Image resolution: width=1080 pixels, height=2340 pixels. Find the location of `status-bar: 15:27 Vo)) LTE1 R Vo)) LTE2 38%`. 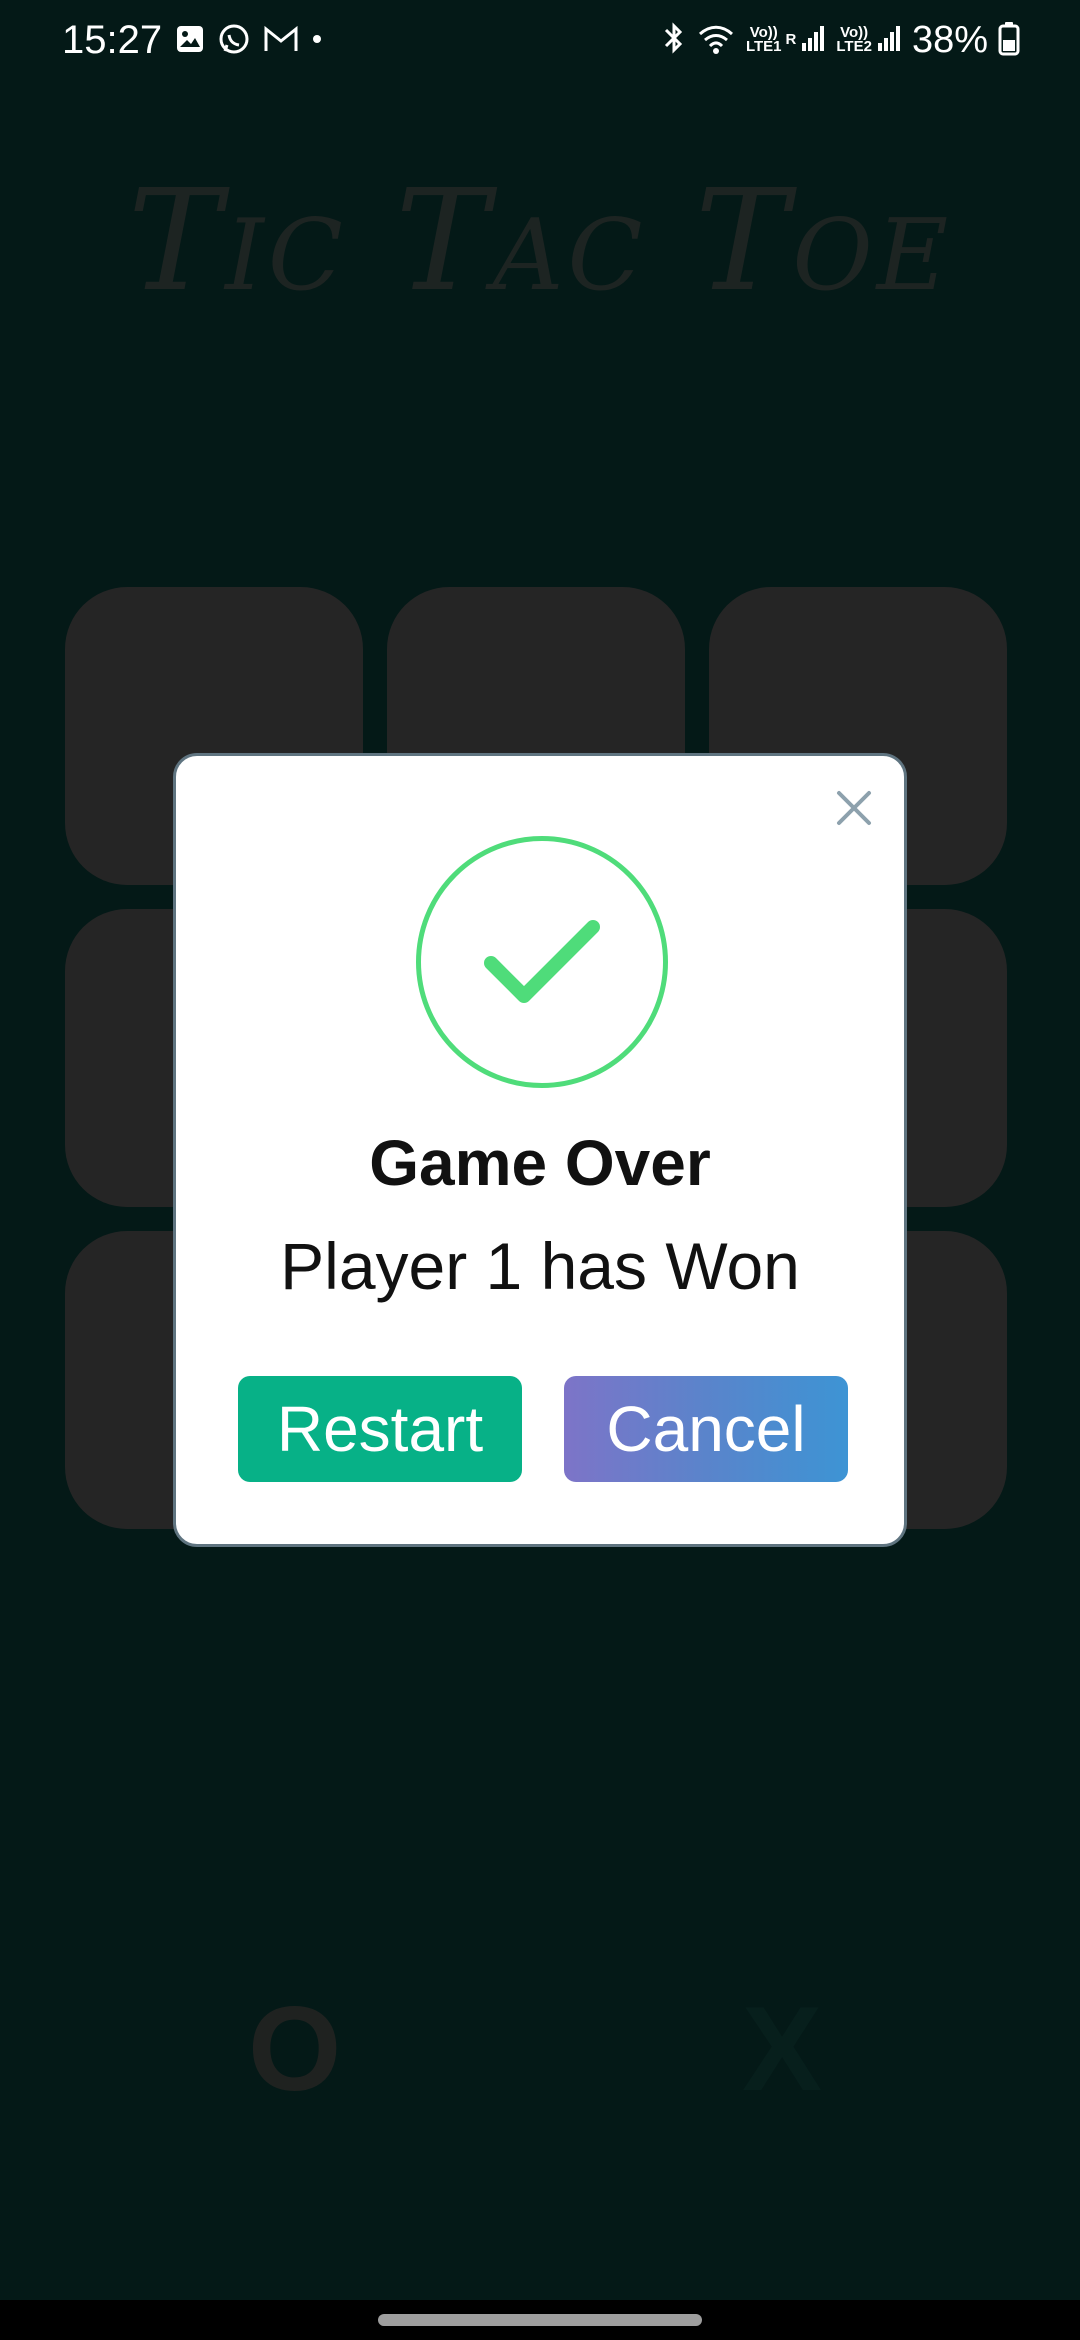

status-bar: 15:27 Vo)) LTE1 R Vo)) LTE2 38% is located at coordinates (540, 40).